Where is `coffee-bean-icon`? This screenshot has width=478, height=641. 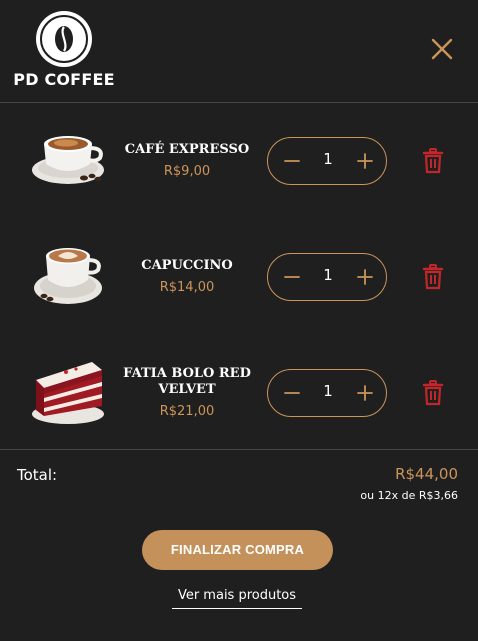
coffee-bean-icon is located at coordinates (64, 39).